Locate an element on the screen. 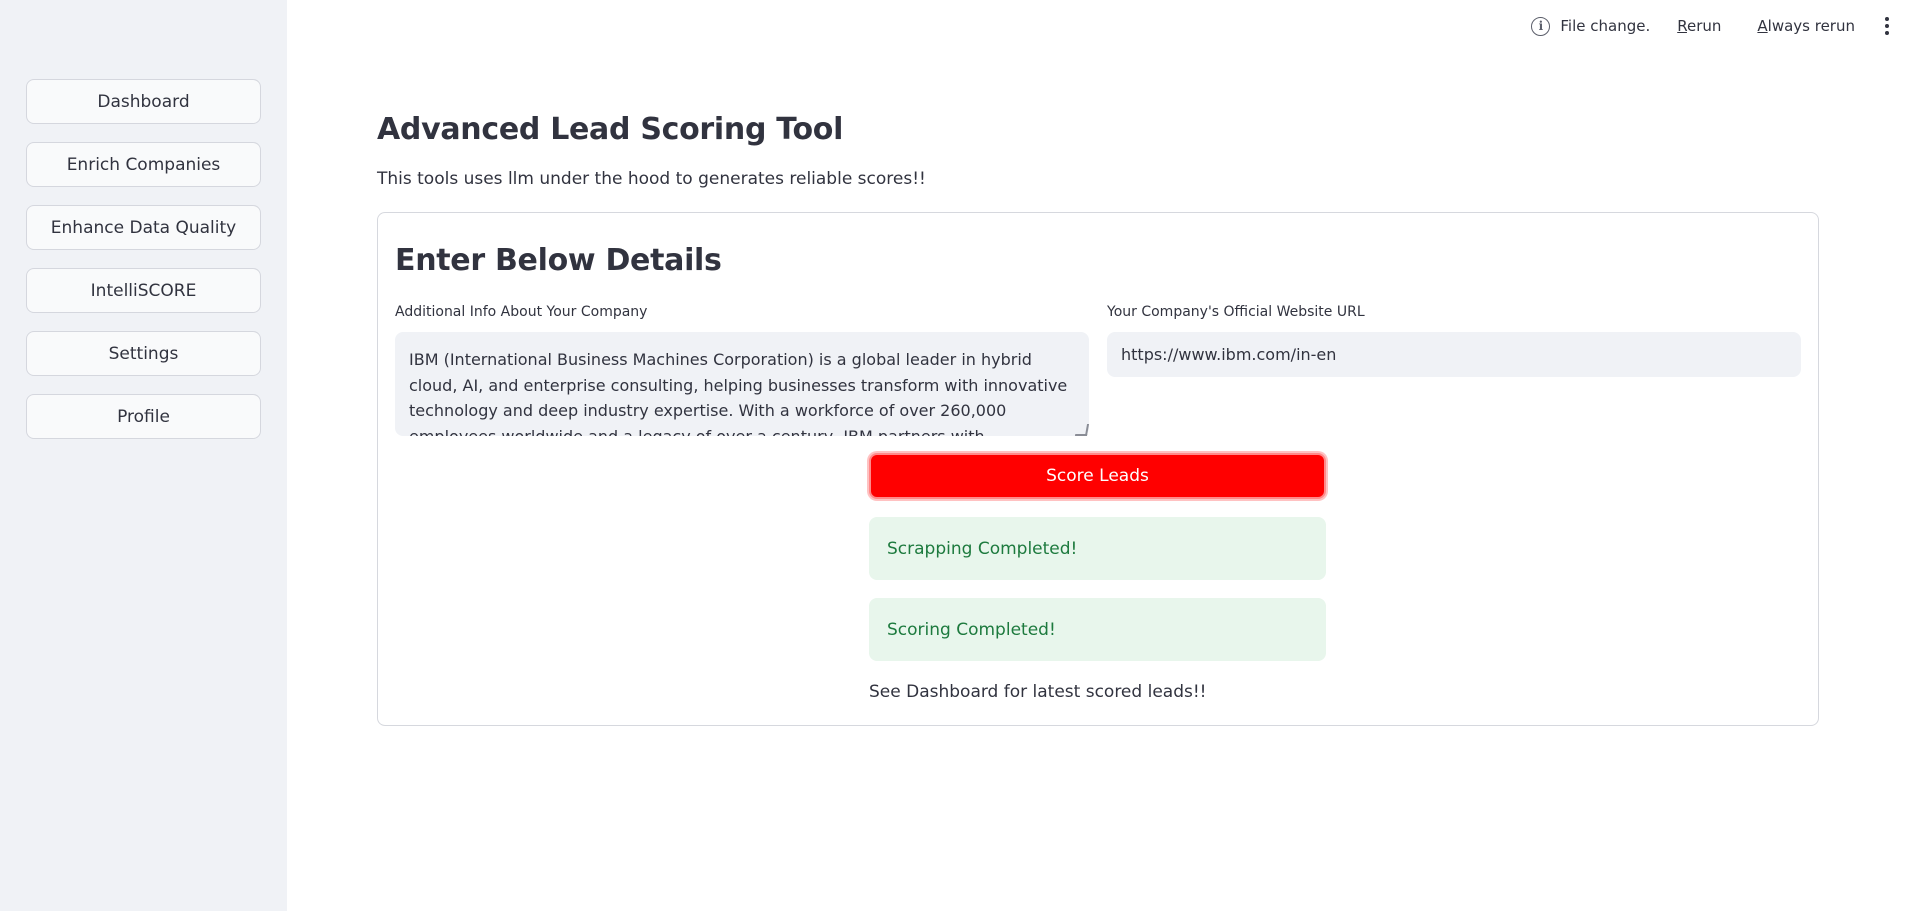 This screenshot has width=1913, height=911. file-change-status: File change. is located at coordinates (1605, 26).